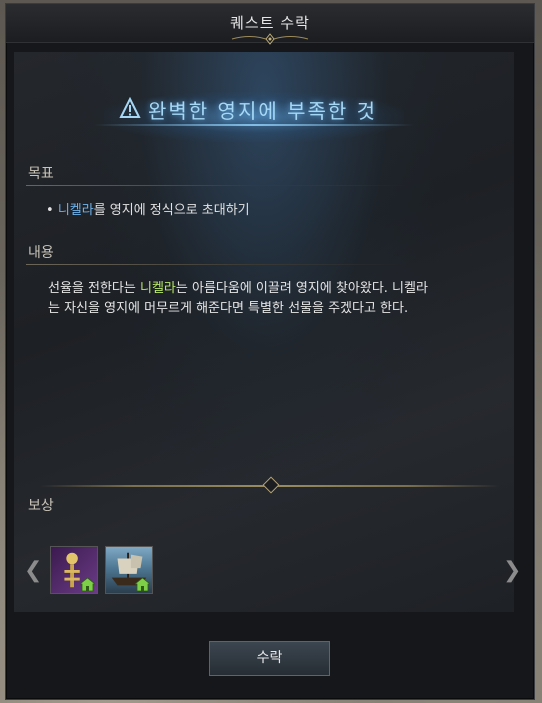 The width and height of the screenshot is (542, 703). Describe the element at coordinates (41, 174) in the screenshot. I see `objective-label: 목표` at that location.